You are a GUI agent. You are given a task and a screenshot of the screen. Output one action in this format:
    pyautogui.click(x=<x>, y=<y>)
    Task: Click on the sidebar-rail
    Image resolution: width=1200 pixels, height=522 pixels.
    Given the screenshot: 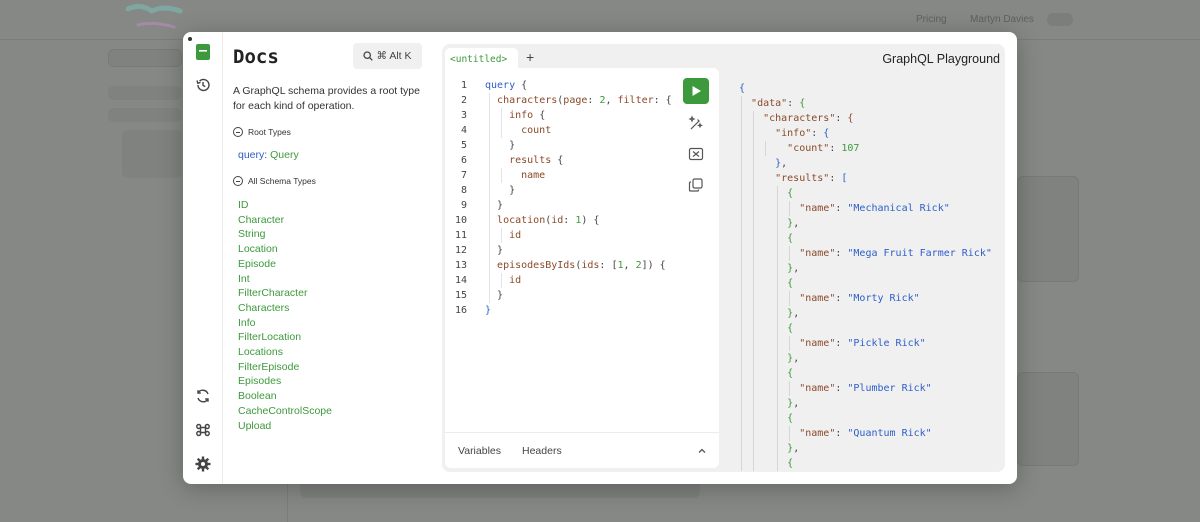 What is the action you would take?
    pyautogui.click(x=203, y=258)
    